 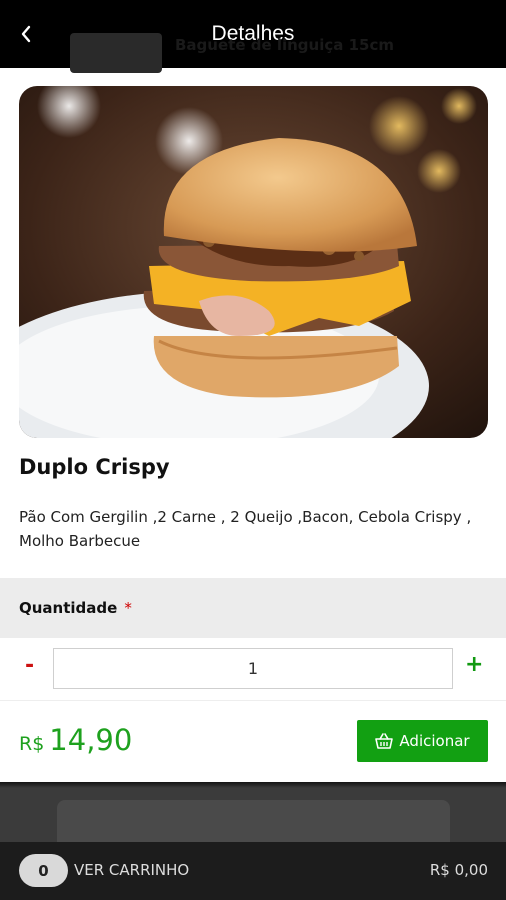 What do you see at coordinates (68, 608) in the screenshot?
I see `quantity-label: Quantidade` at bounding box center [68, 608].